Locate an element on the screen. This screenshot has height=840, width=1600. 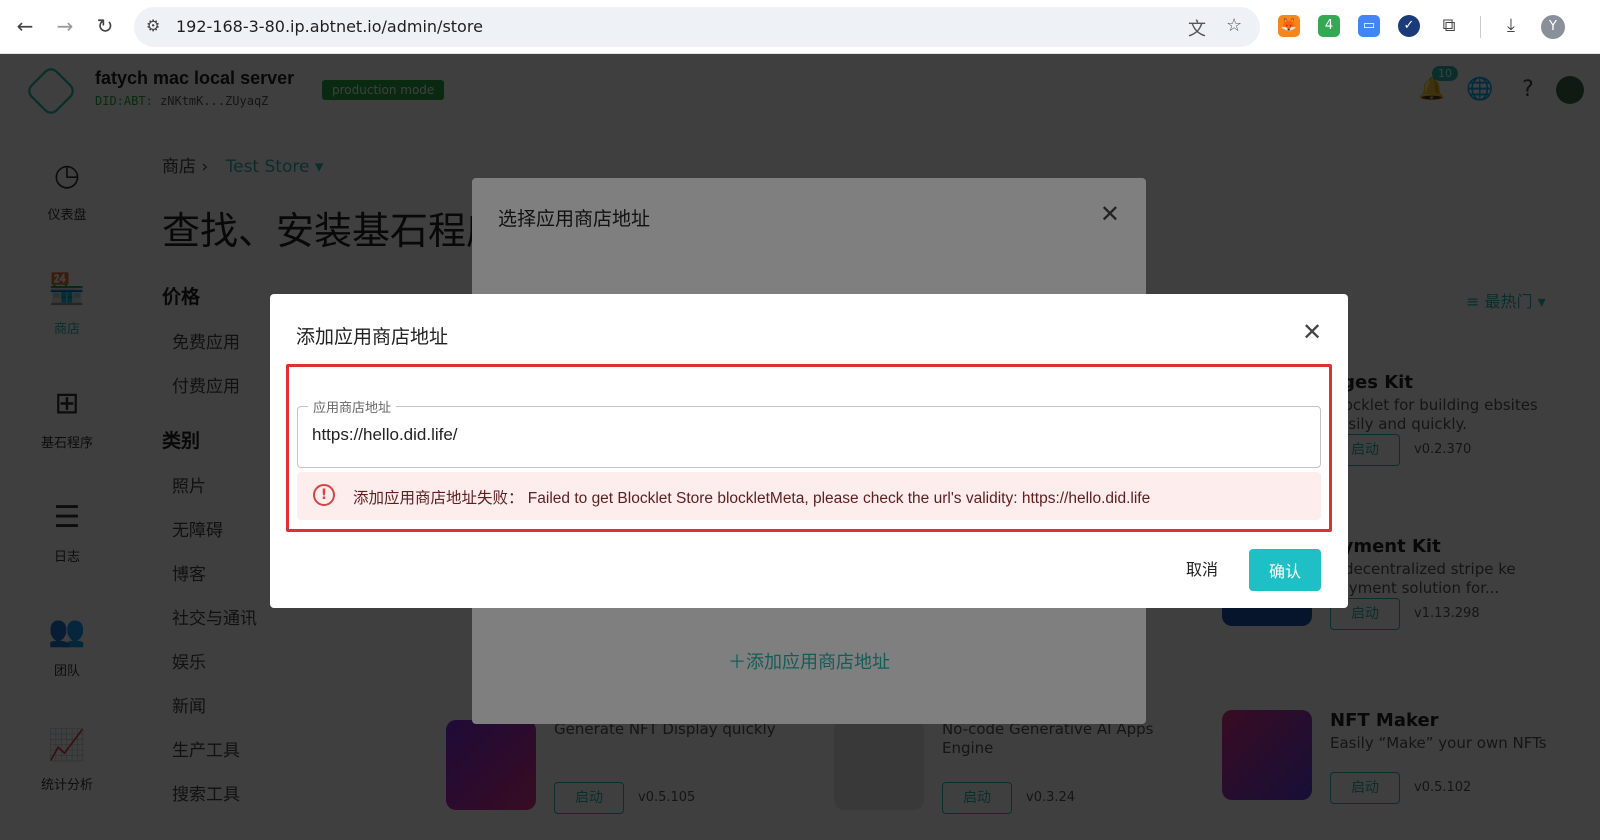
profile-avatar: Y is located at coordinates (1553, 27).